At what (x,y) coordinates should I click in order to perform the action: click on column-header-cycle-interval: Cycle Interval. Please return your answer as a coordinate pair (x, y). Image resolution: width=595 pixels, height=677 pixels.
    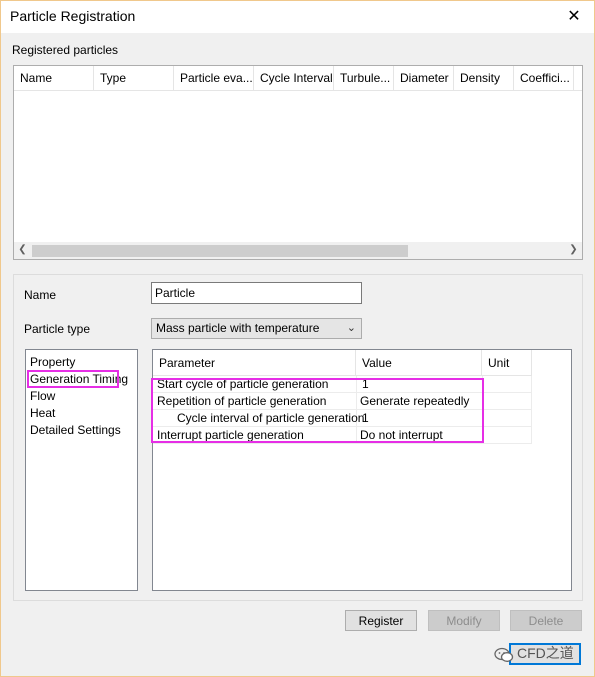
    Looking at the image, I should click on (294, 78).